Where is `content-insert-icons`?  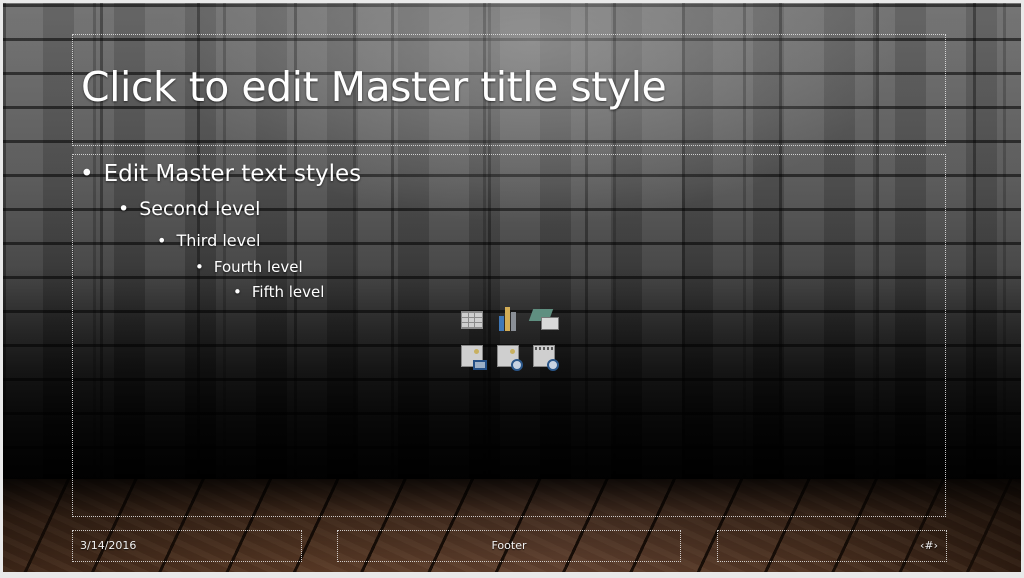 content-insert-icons is located at coordinates (513, 340).